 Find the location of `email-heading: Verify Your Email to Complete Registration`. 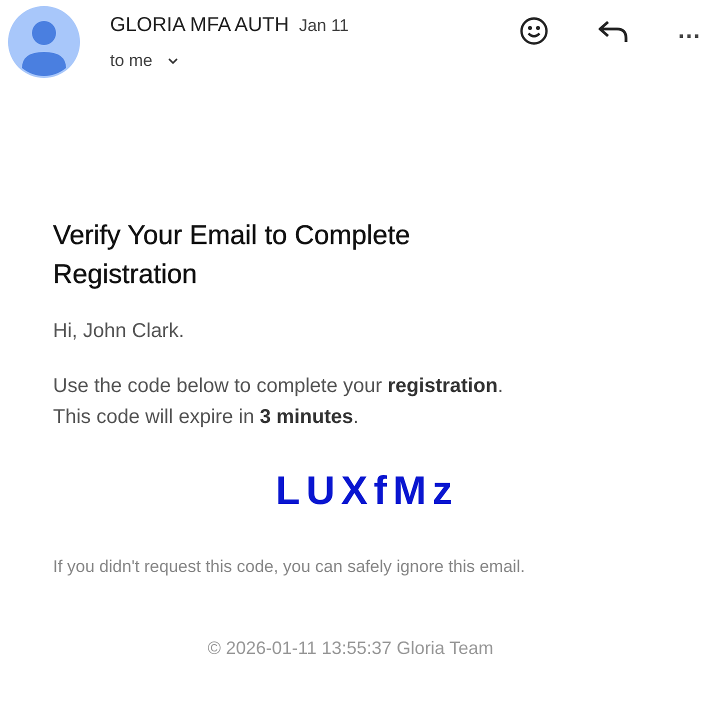

email-heading: Verify Your Email to Complete Registration is located at coordinates (232, 255).